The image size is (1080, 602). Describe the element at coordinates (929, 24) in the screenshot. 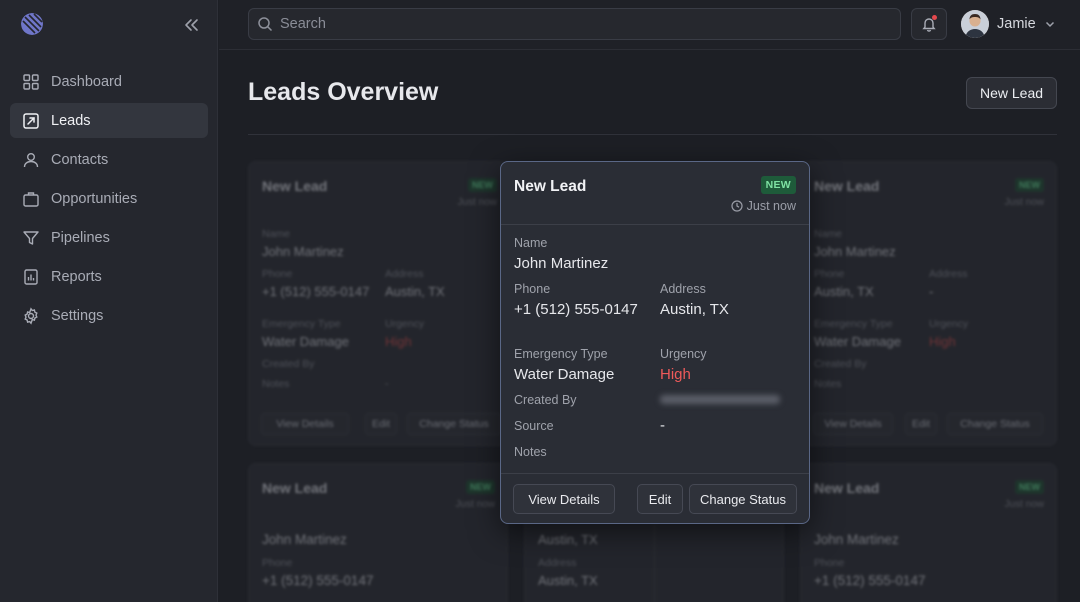

I see `notifications-button` at that location.